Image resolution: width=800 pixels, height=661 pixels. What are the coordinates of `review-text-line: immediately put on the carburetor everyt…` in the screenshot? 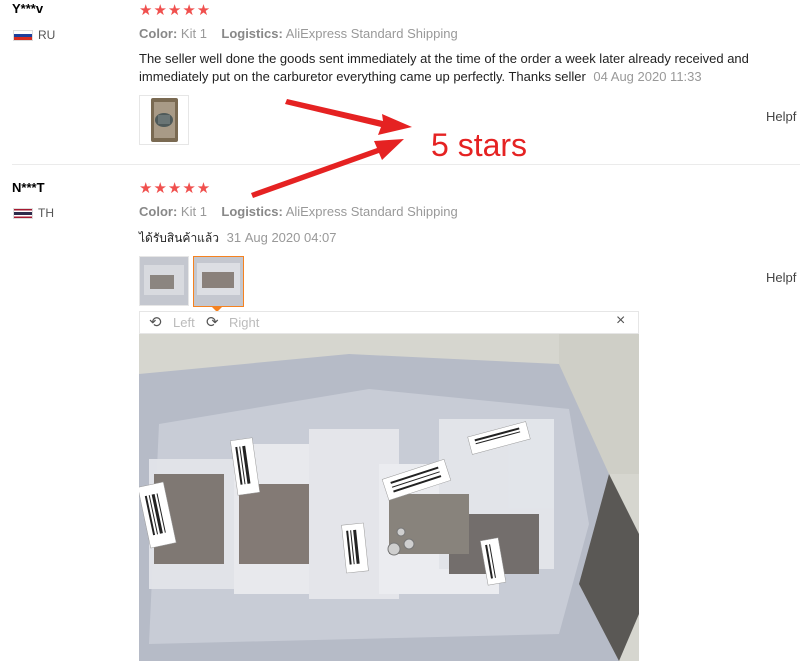 It's located at (362, 76).